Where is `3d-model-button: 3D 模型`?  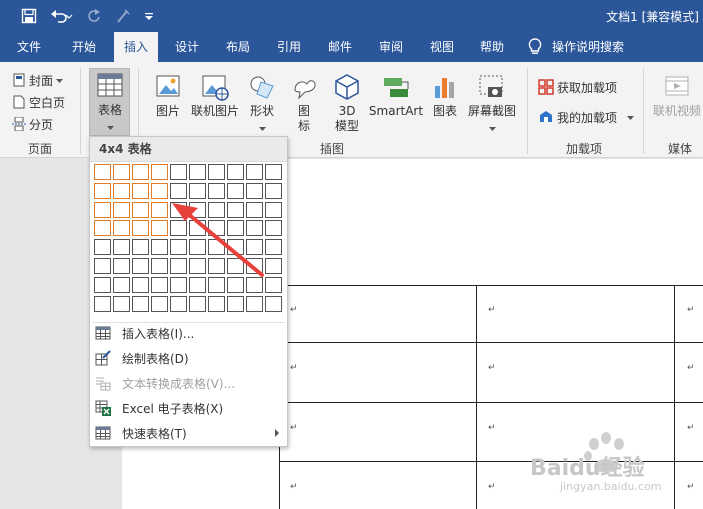 3d-model-button: 3D 模型 is located at coordinates (347, 103).